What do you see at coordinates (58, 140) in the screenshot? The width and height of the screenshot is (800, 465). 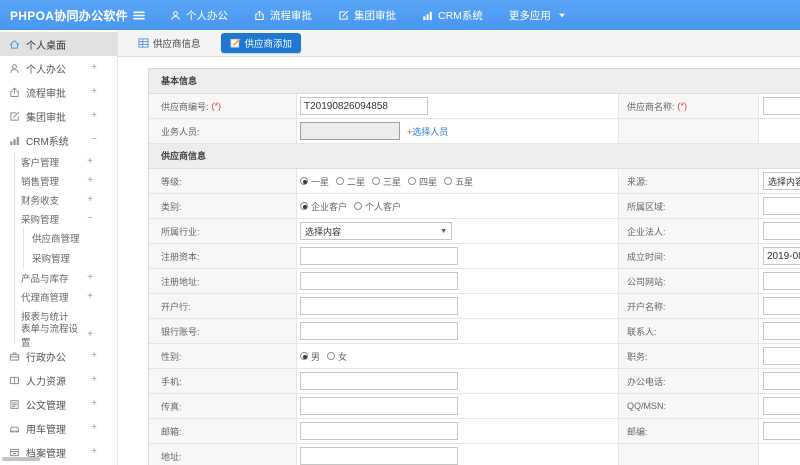 I see `sidebar-item-crm-system: CRM系统 −` at bounding box center [58, 140].